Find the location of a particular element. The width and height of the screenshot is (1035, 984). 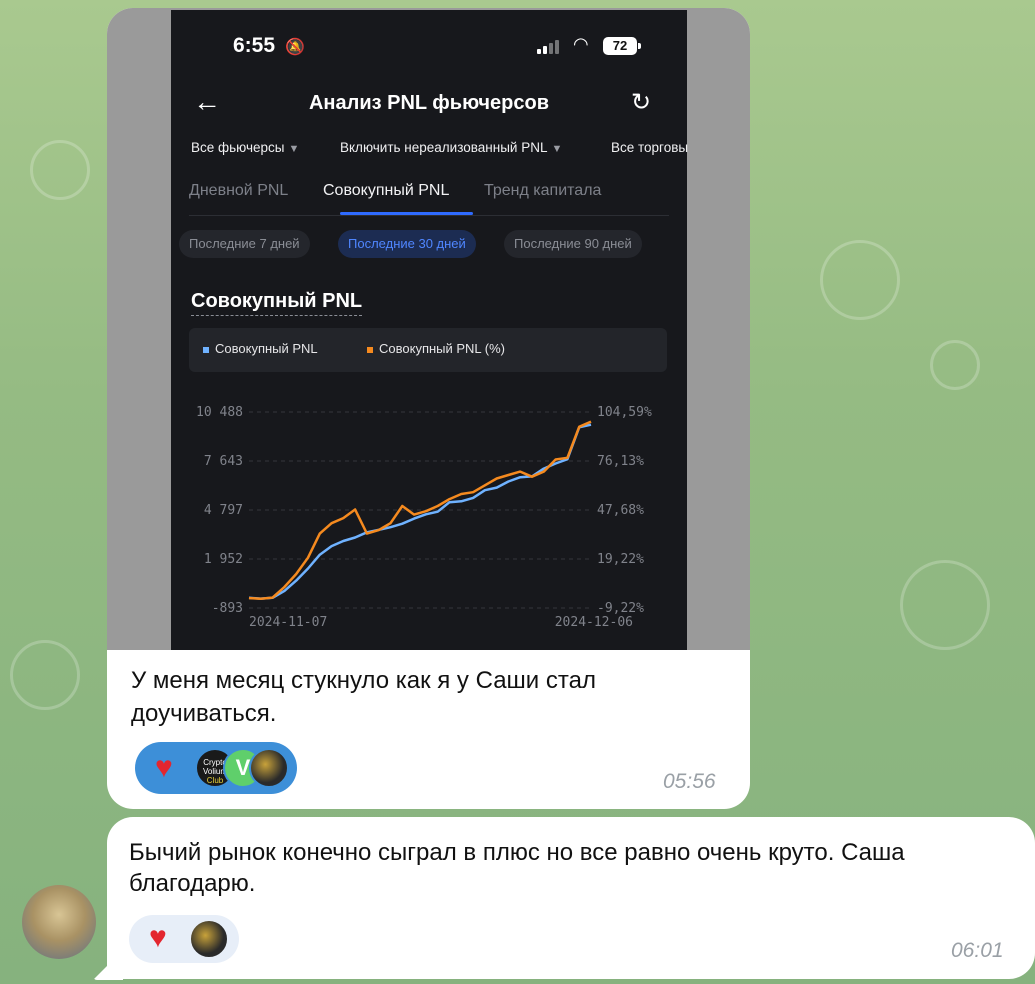

chip-30-days: Последние 30 дней is located at coordinates (407, 244).